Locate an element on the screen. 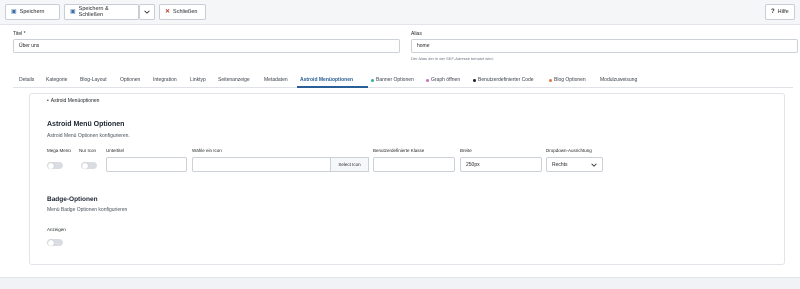 This screenshot has height=289, width=800. tab-blog-layout: Blog-Layout is located at coordinates (93, 80).